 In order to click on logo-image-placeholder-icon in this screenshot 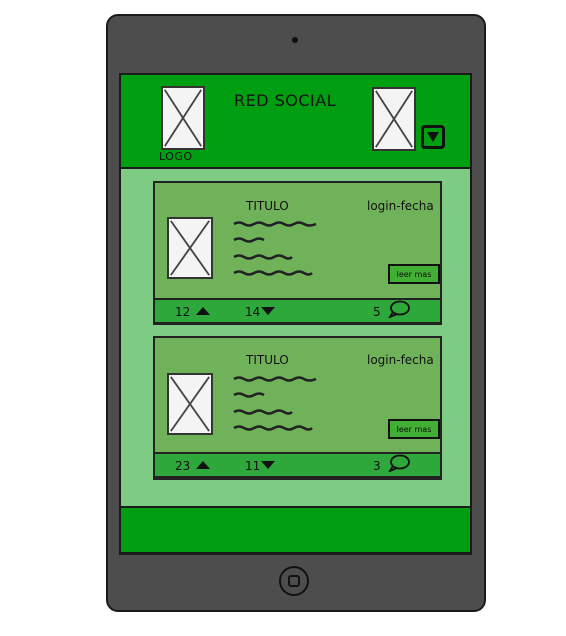, I will do `click(183, 118)`.